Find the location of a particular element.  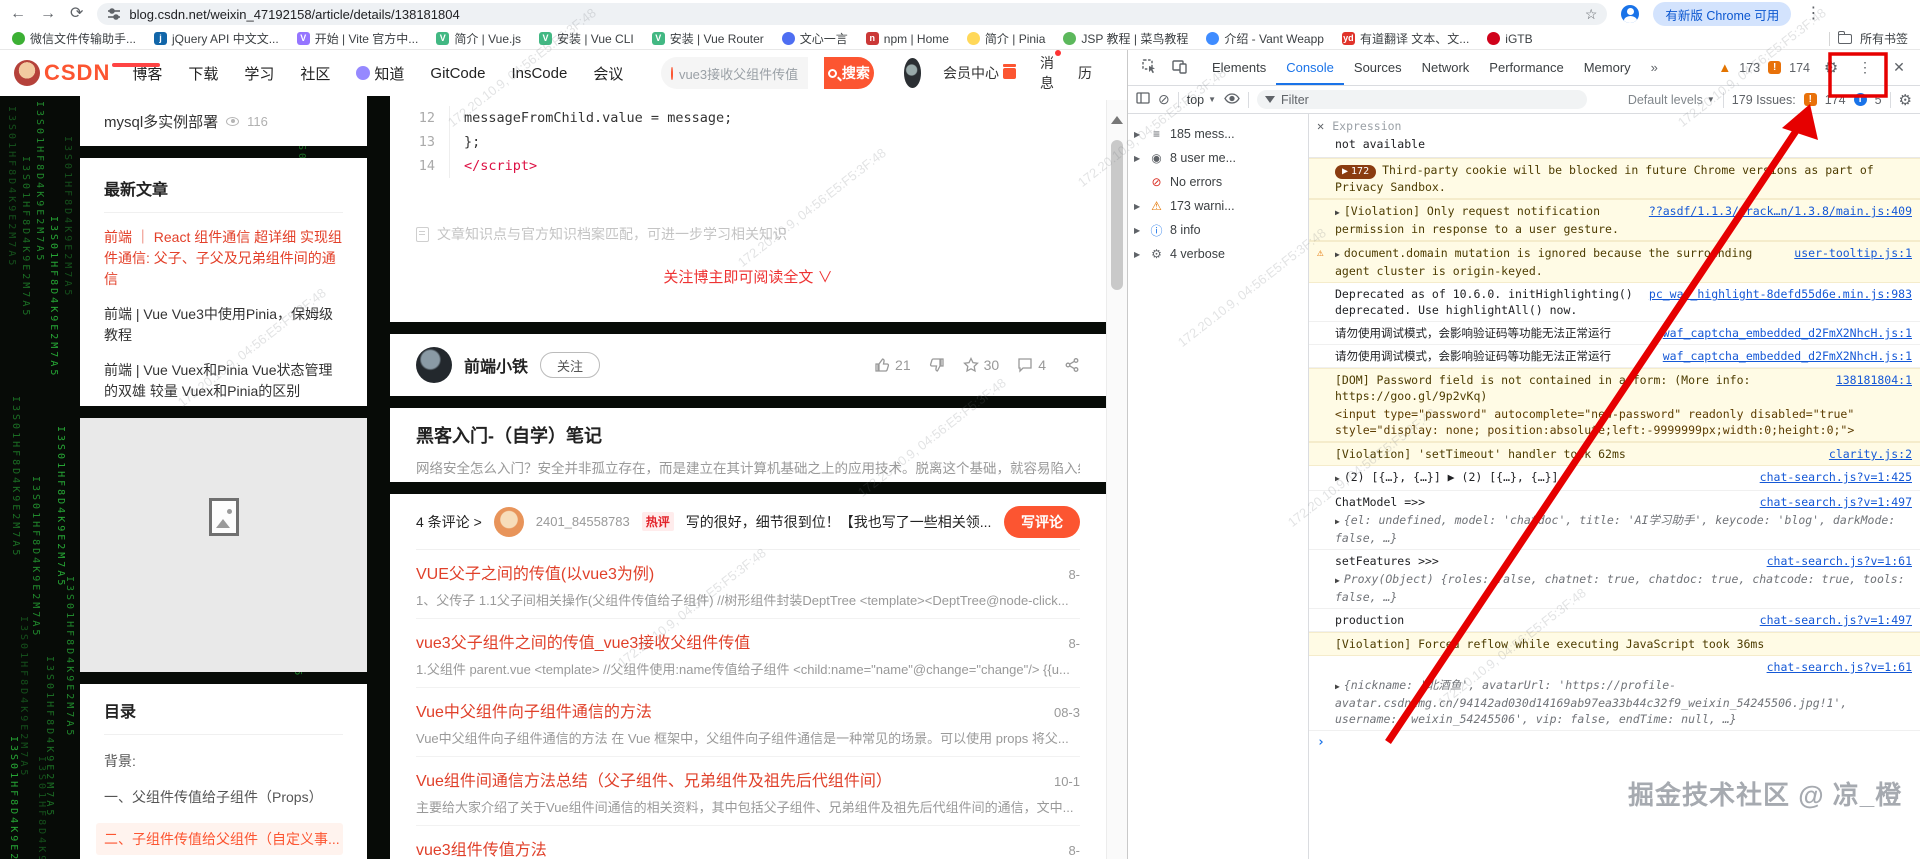

nav-item-学习: 学习 is located at coordinates (259, 73).